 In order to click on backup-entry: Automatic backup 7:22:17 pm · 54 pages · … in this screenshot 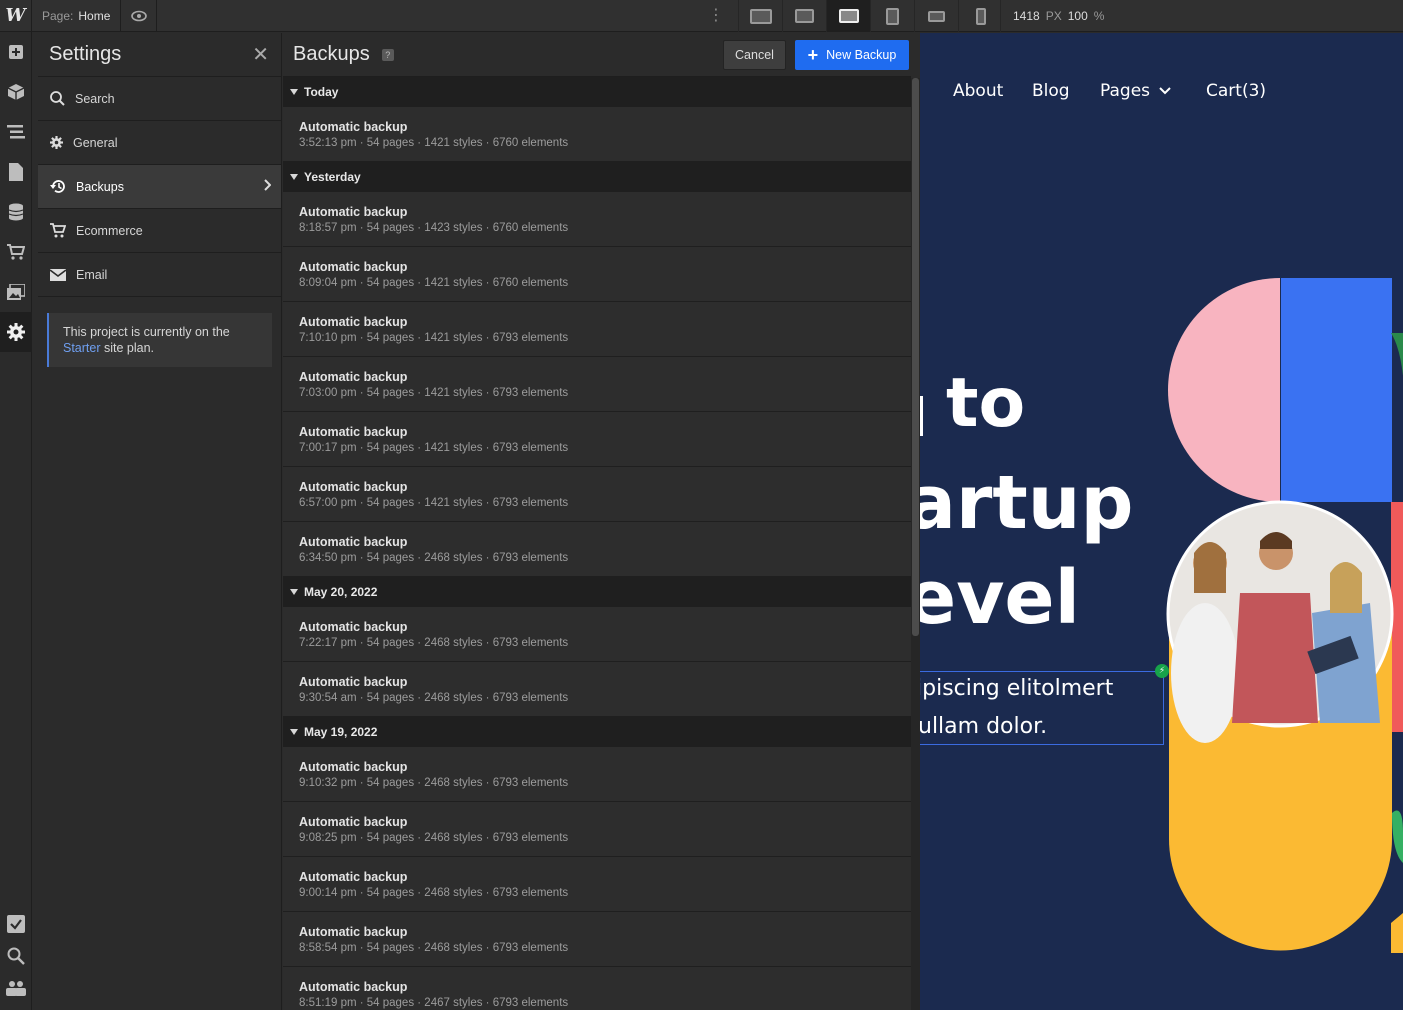, I will do `click(597, 634)`.